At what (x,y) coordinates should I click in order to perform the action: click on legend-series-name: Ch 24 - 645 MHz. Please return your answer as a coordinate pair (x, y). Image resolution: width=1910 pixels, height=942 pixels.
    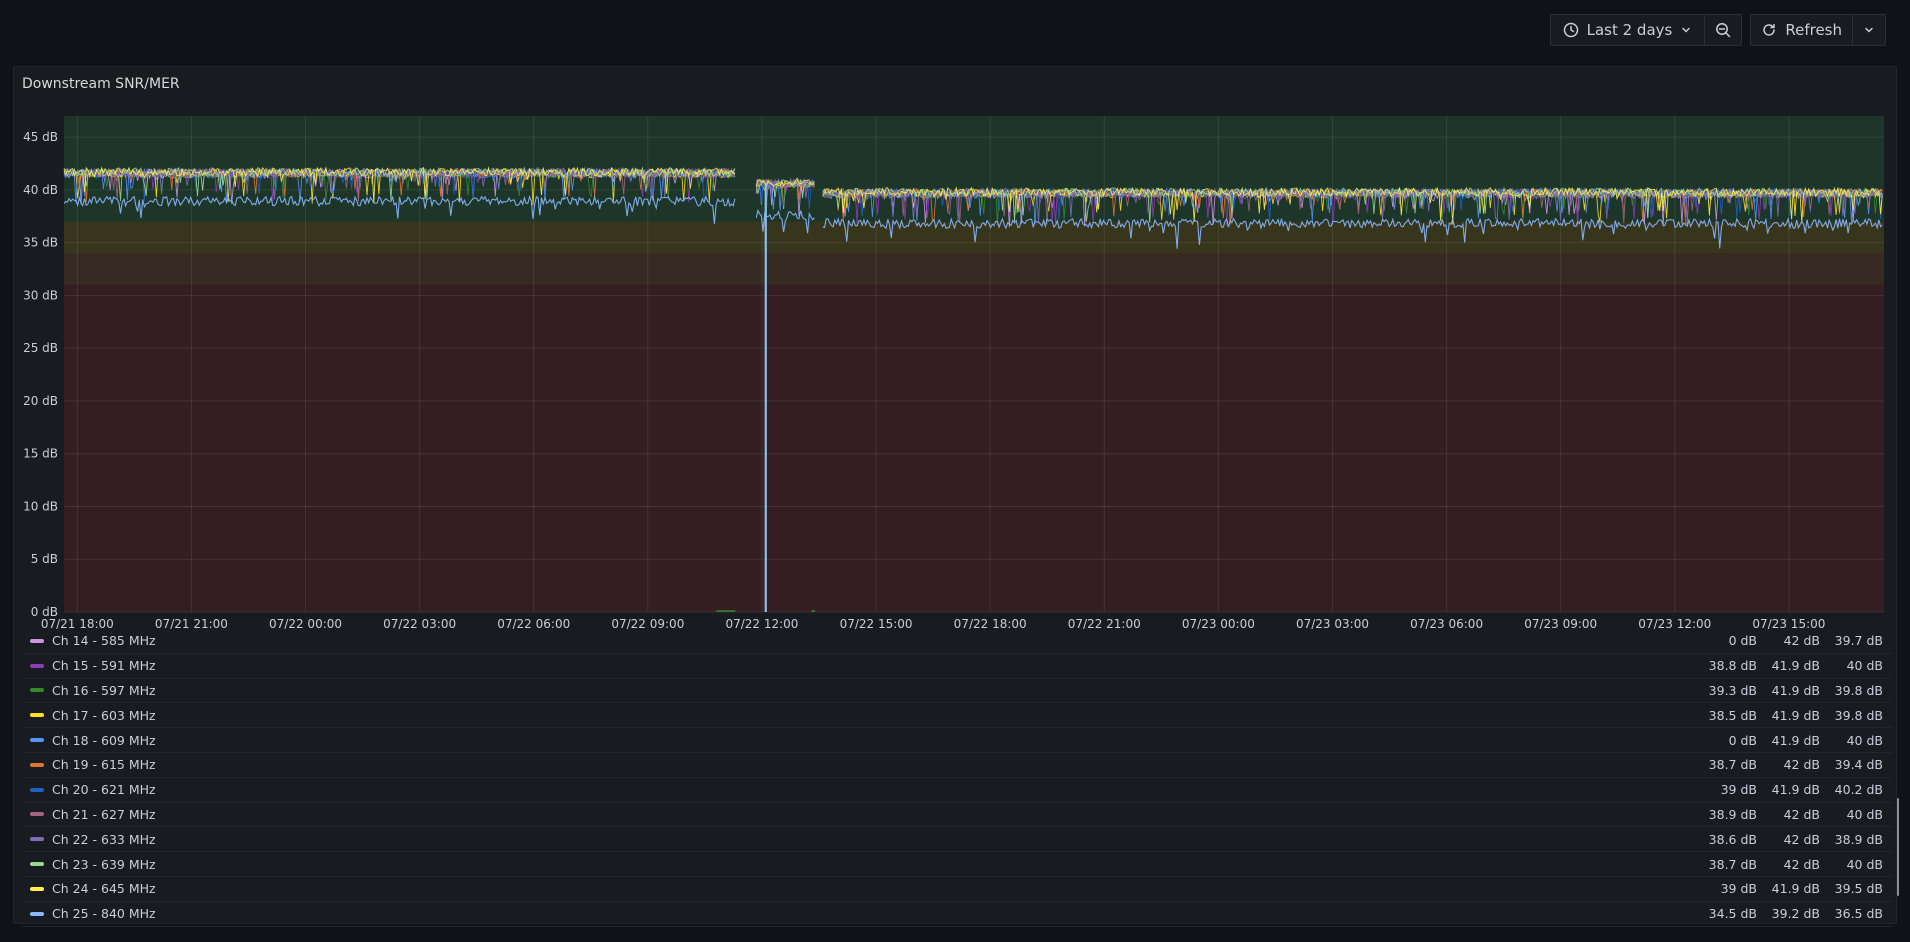
    Looking at the image, I should click on (873, 888).